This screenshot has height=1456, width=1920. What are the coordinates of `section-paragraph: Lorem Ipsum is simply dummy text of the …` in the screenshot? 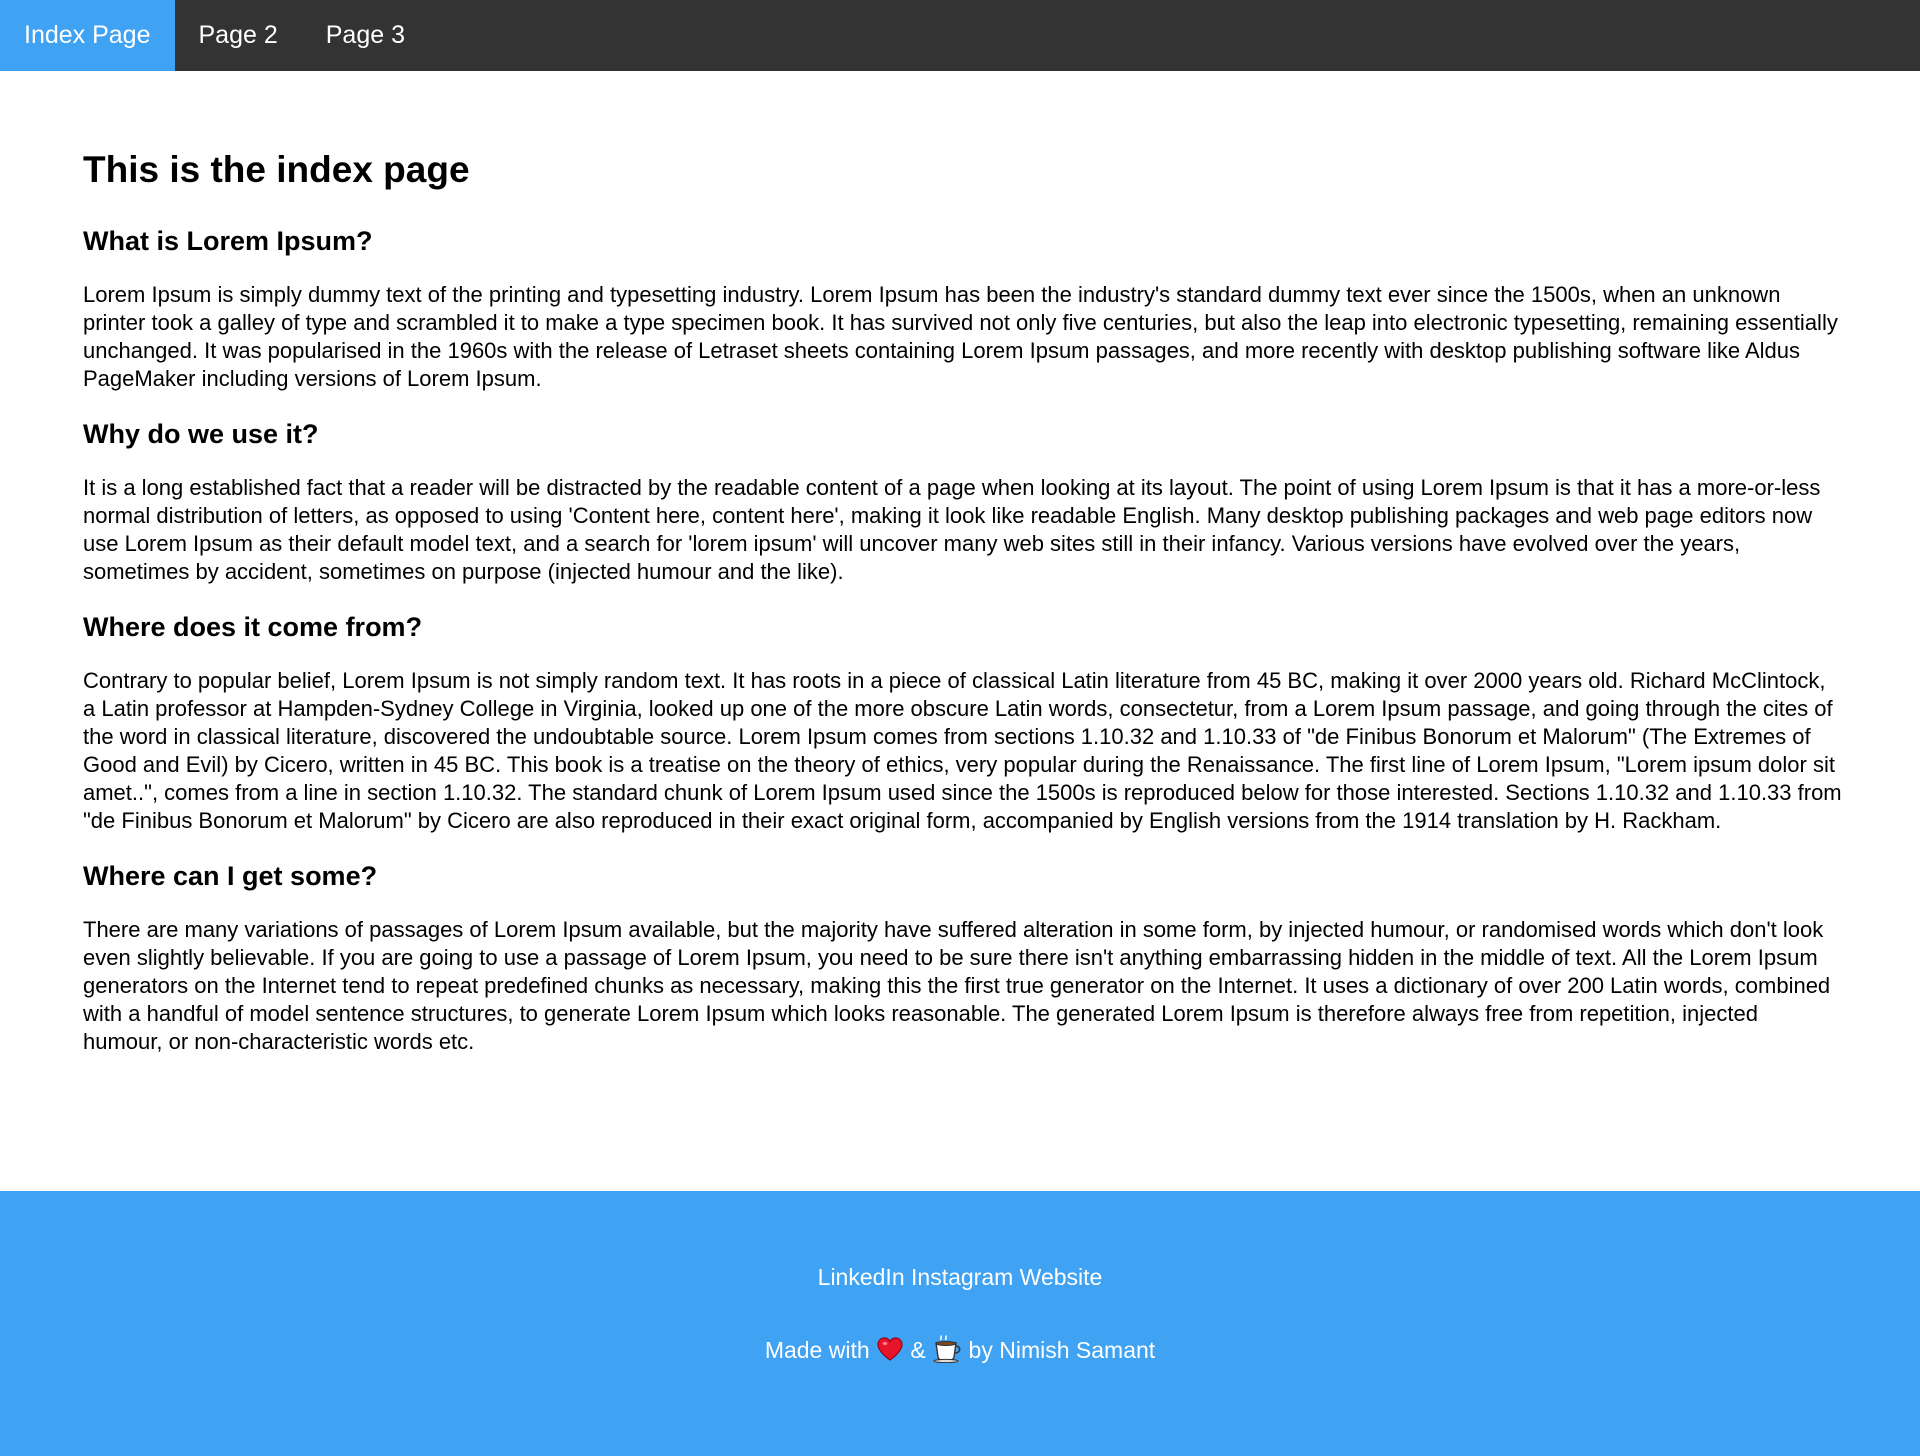 It's located at (960, 336).